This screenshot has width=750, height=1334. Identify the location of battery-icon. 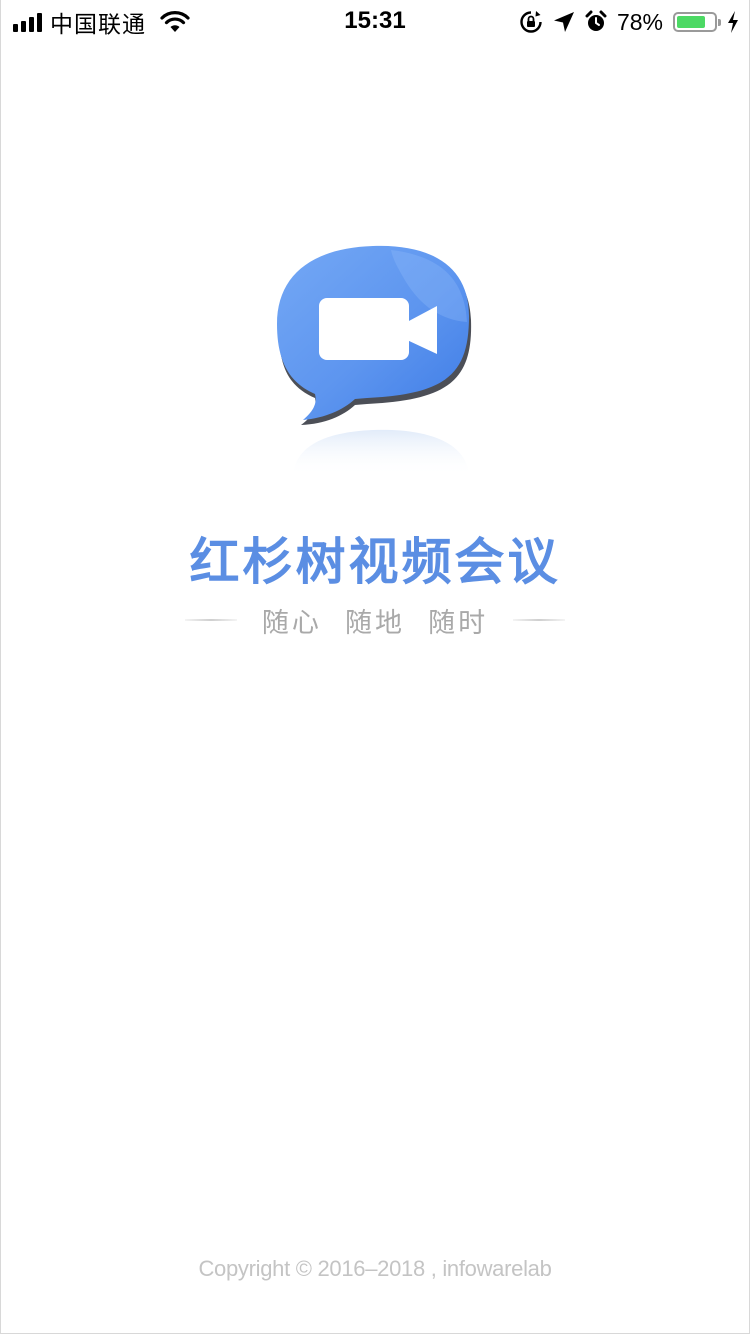
(697, 22).